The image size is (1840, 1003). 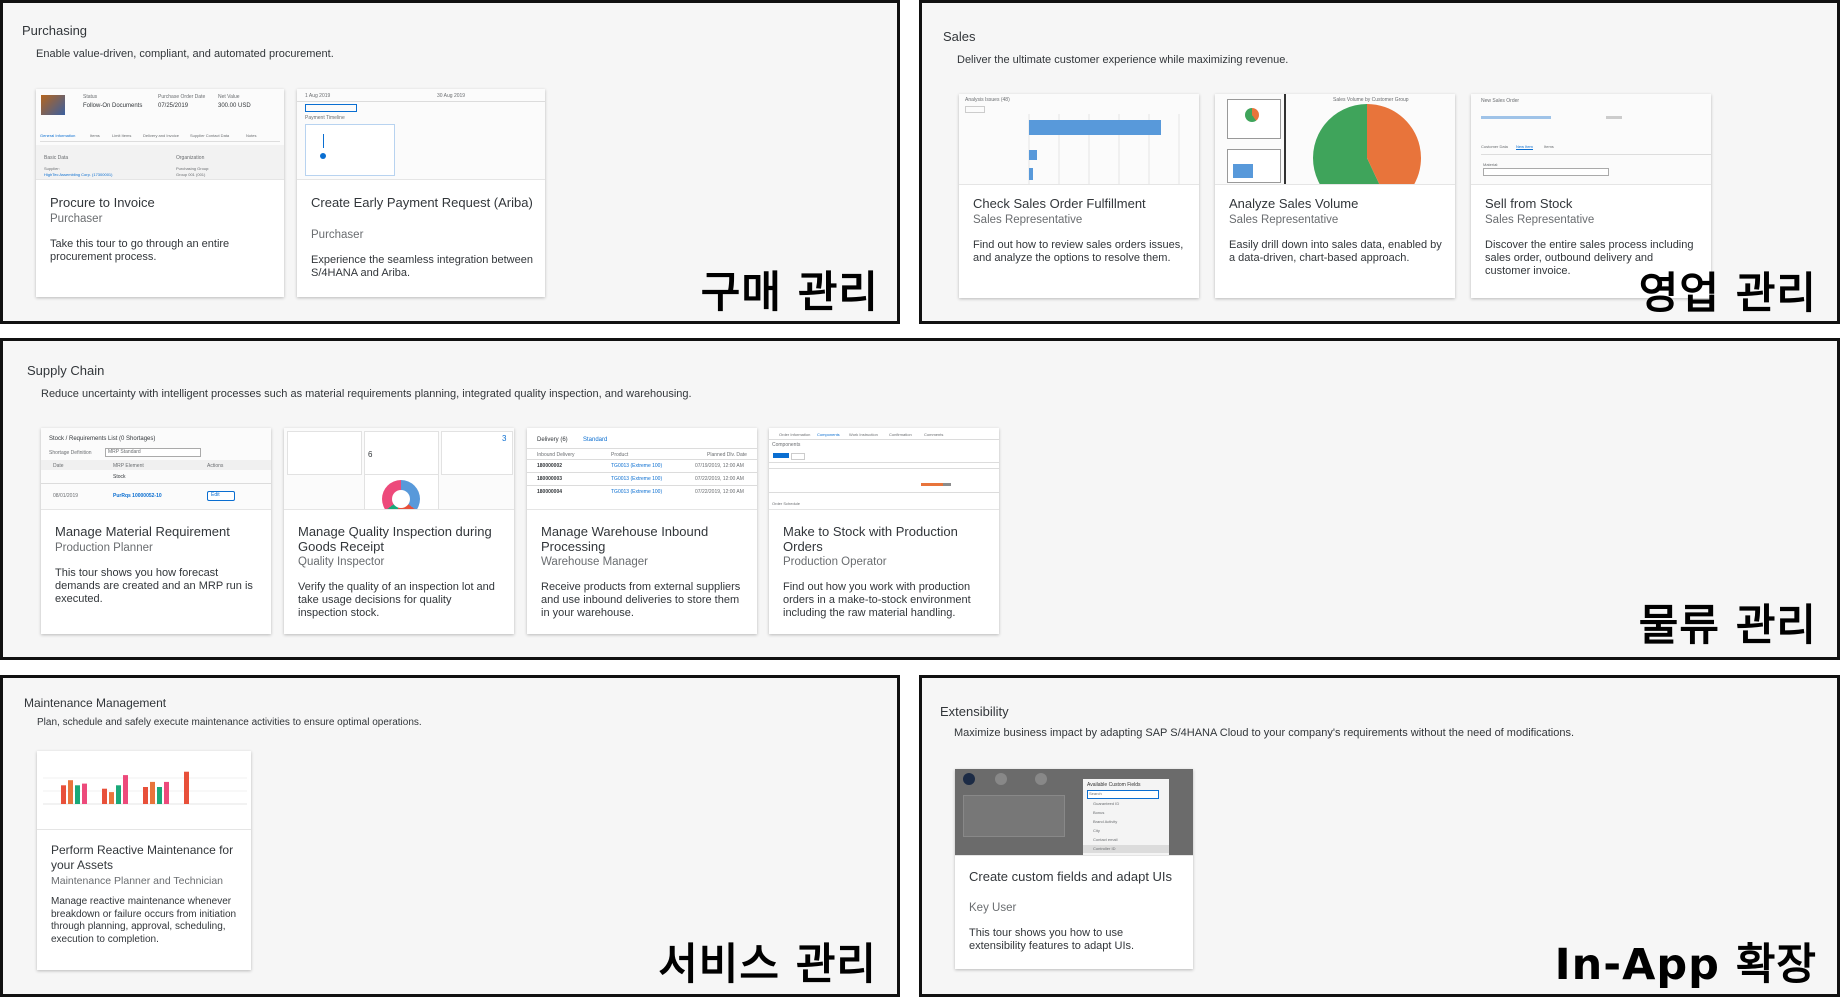 What do you see at coordinates (137, 881) in the screenshot?
I see `card-role: Maintenance Planner and Technician` at bounding box center [137, 881].